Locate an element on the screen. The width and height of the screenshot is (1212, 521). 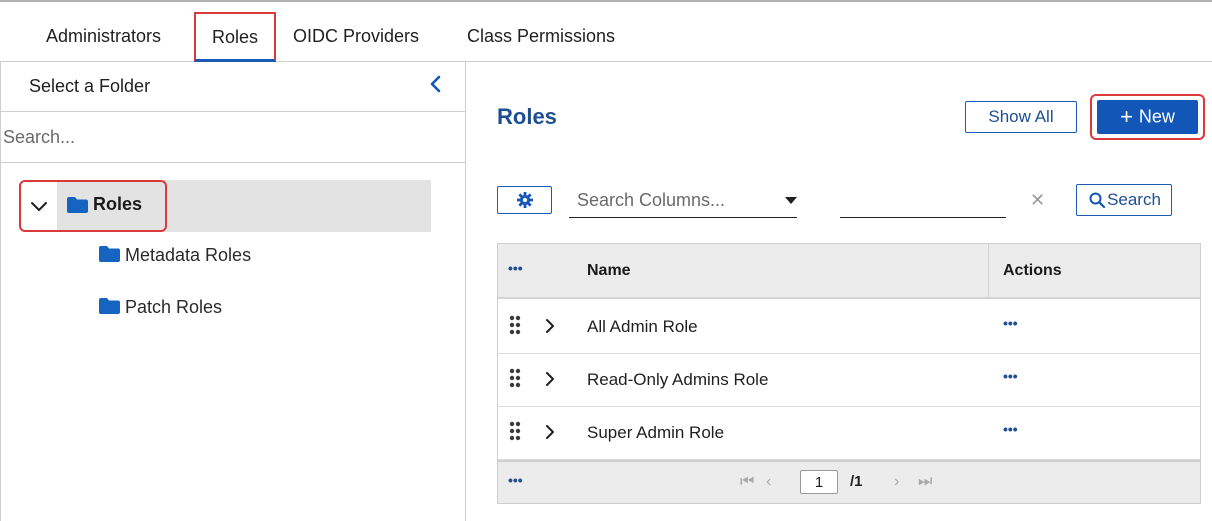
folder-search-input is located at coordinates (221, 137).